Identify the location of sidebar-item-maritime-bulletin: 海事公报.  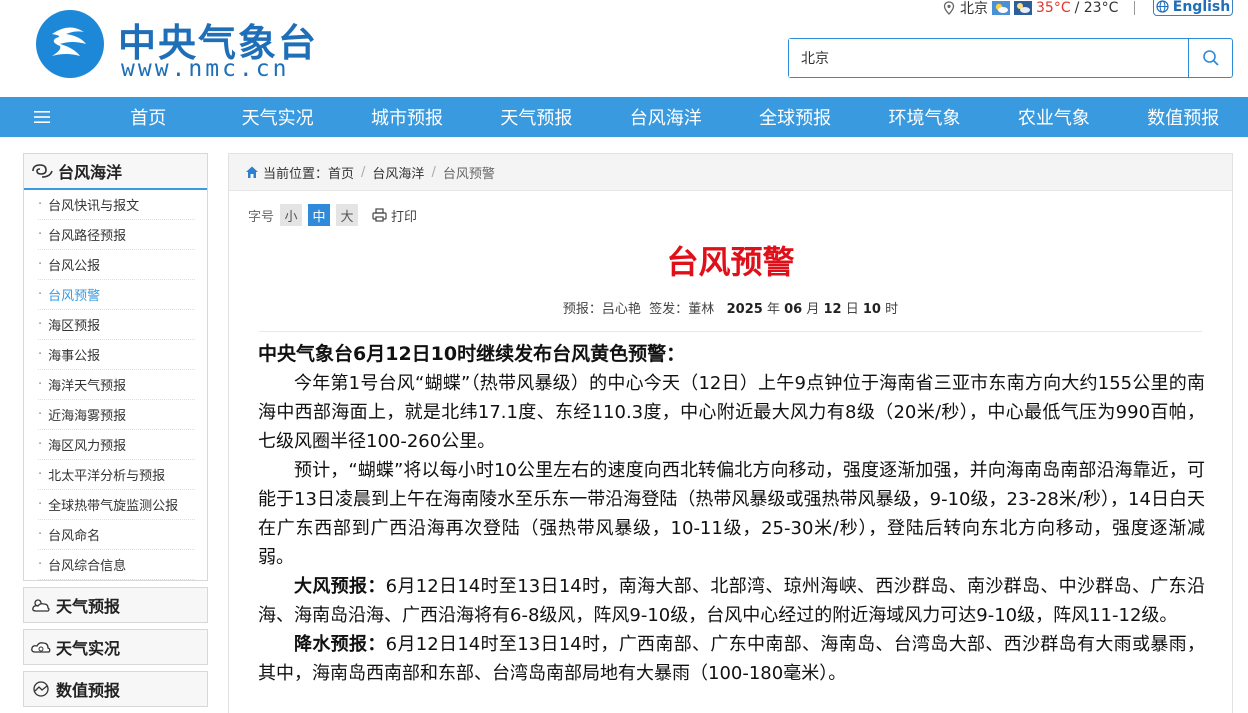
(116, 355).